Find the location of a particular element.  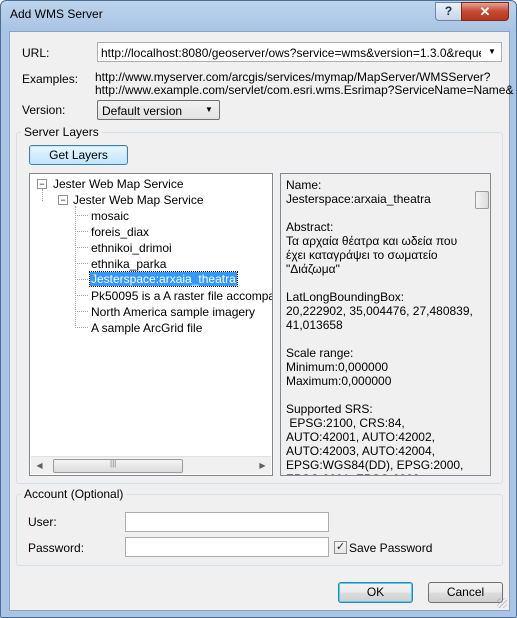

window-title: Add WMS Server is located at coordinates (56, 14).